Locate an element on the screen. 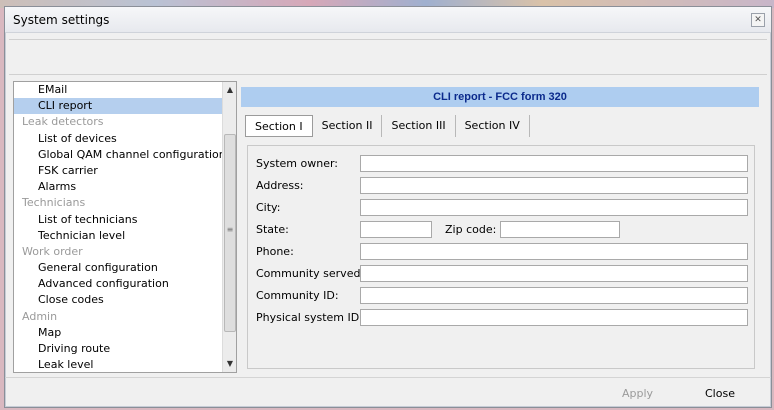 The width and height of the screenshot is (774, 410). section-tabs: Section I Section II Section III Section IV is located at coordinates (387, 126).